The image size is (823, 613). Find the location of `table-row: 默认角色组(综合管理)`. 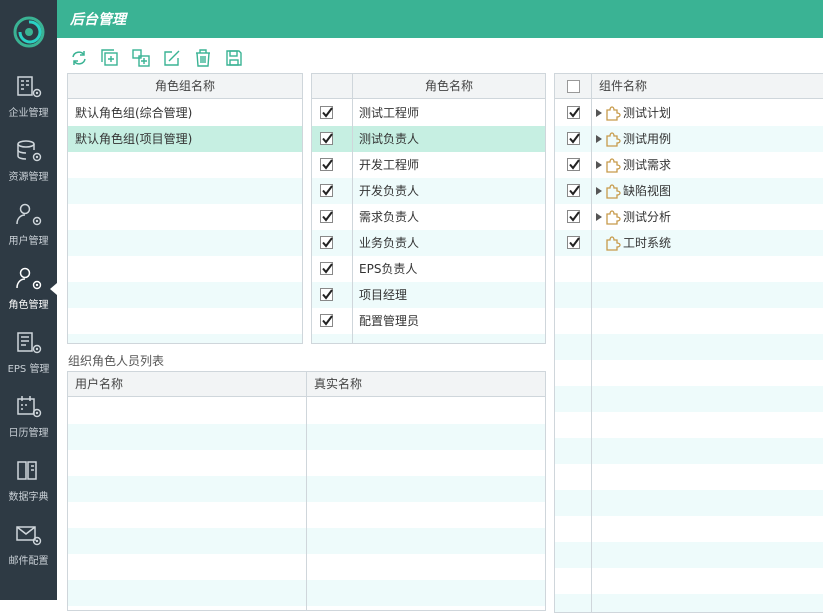

table-row: 默认角色组(综合管理) is located at coordinates (185, 113).